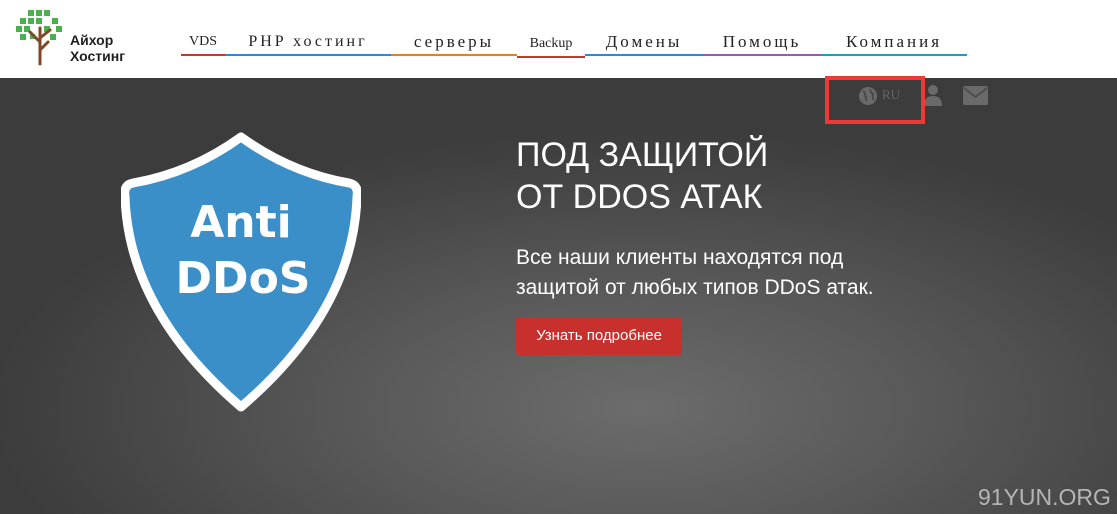  I want to click on nav-item-label: Домены, so click(644, 41).